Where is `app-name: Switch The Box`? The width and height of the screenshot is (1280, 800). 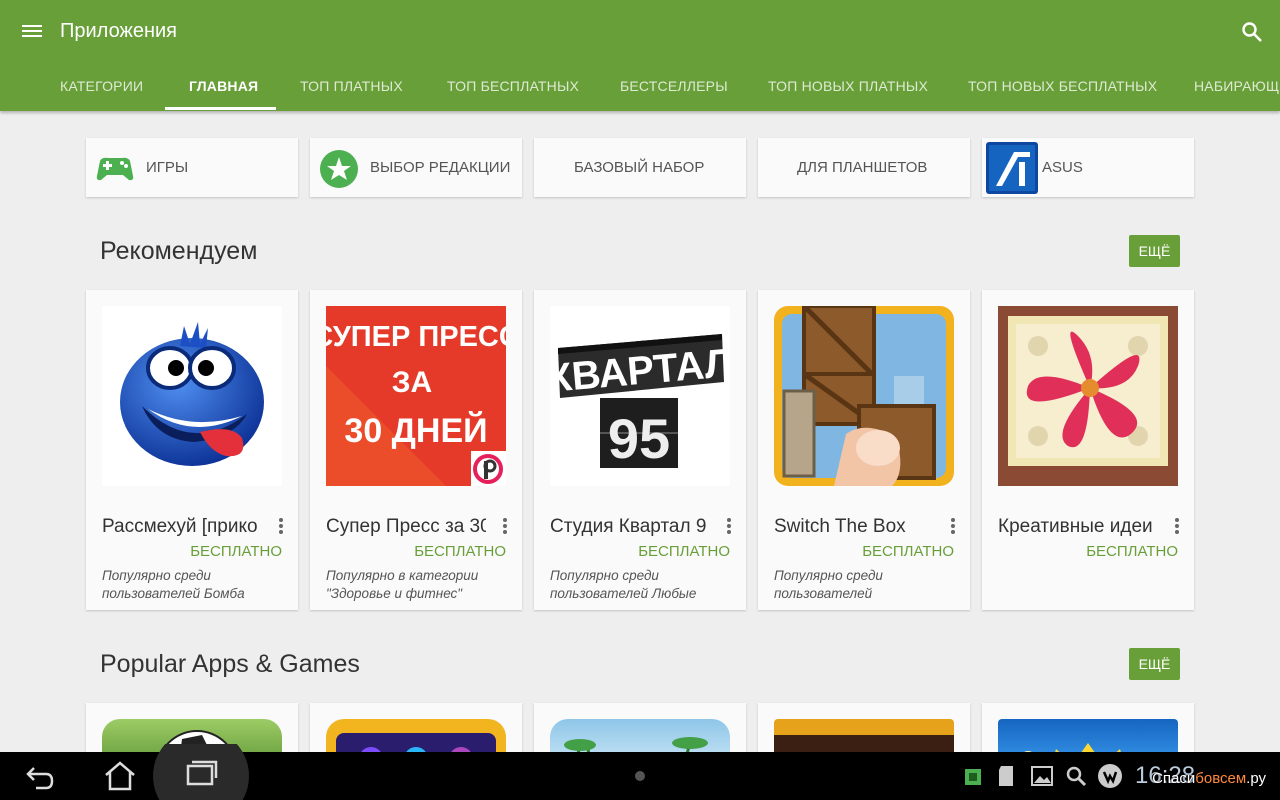 app-name: Switch The Box is located at coordinates (840, 526).